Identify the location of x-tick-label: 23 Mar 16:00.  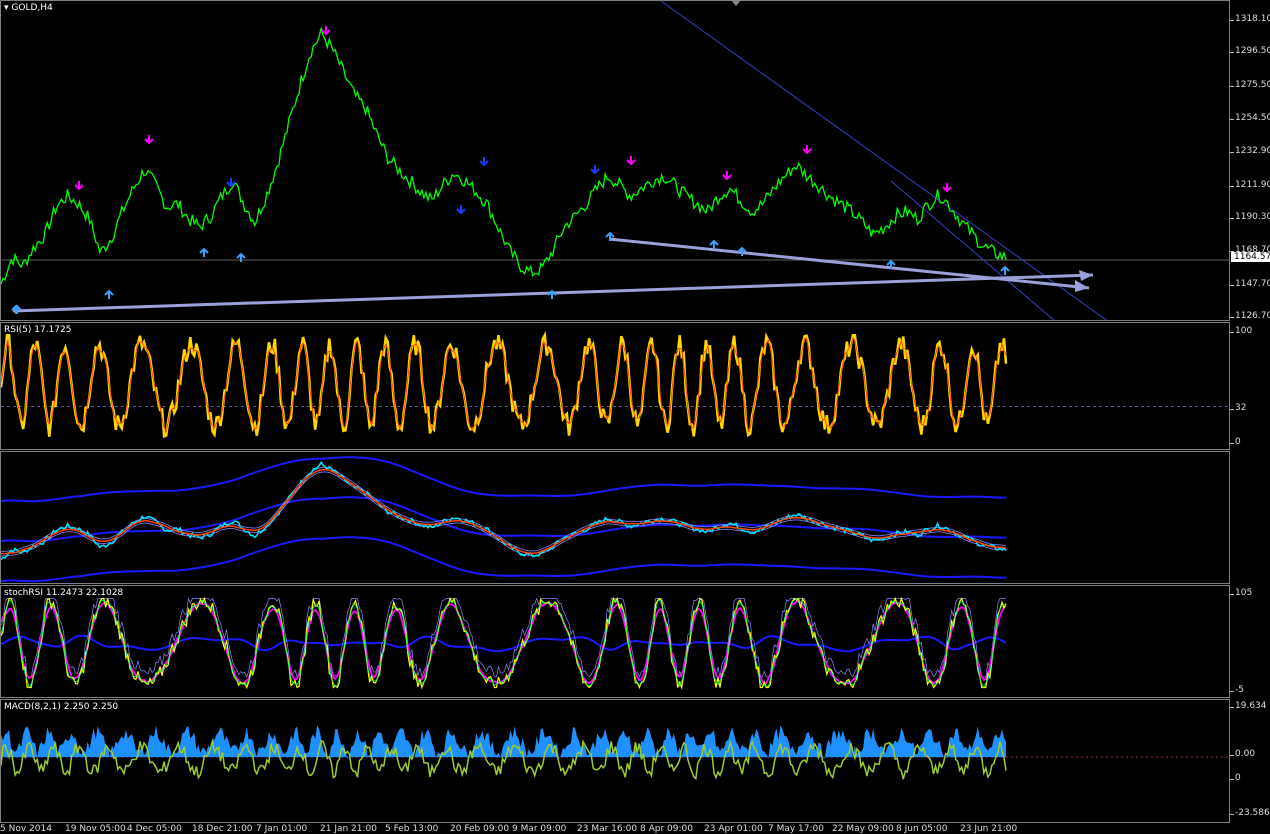
(607, 829).